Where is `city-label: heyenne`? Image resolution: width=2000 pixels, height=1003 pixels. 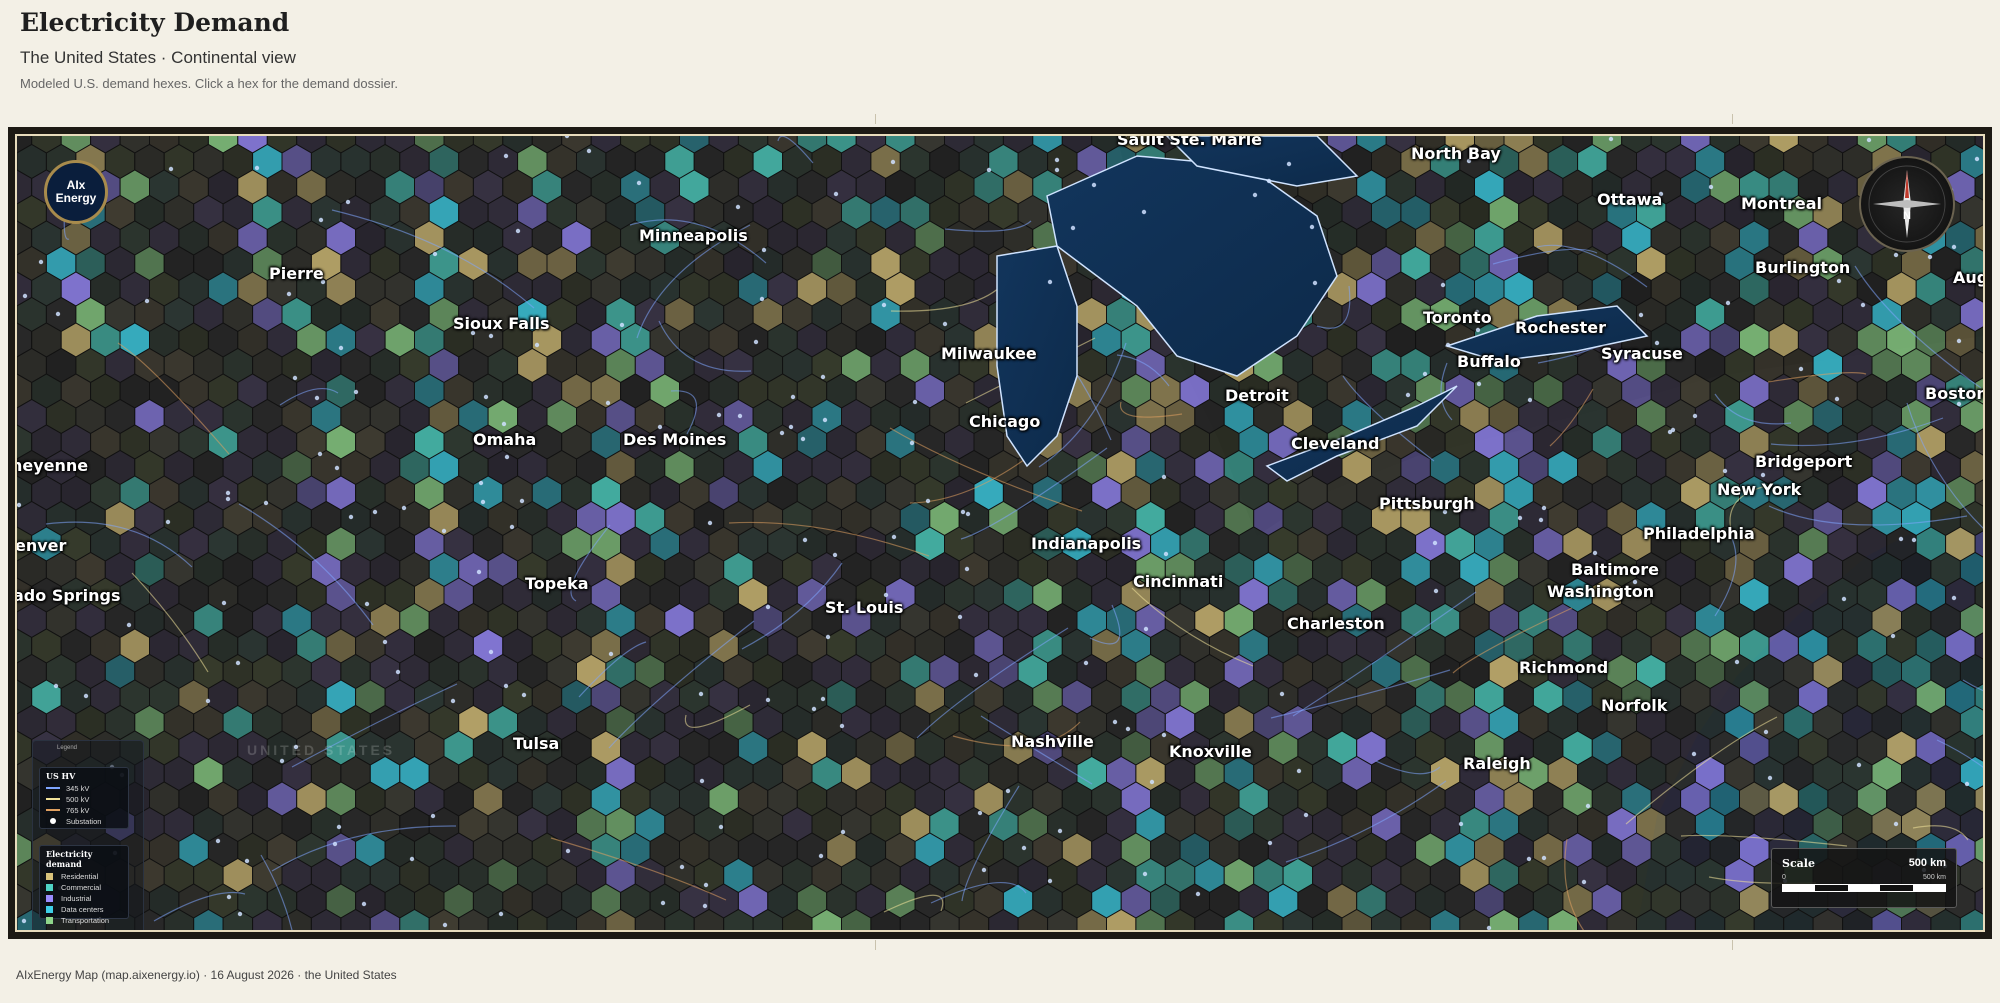 city-label: heyenne is located at coordinates (52, 465).